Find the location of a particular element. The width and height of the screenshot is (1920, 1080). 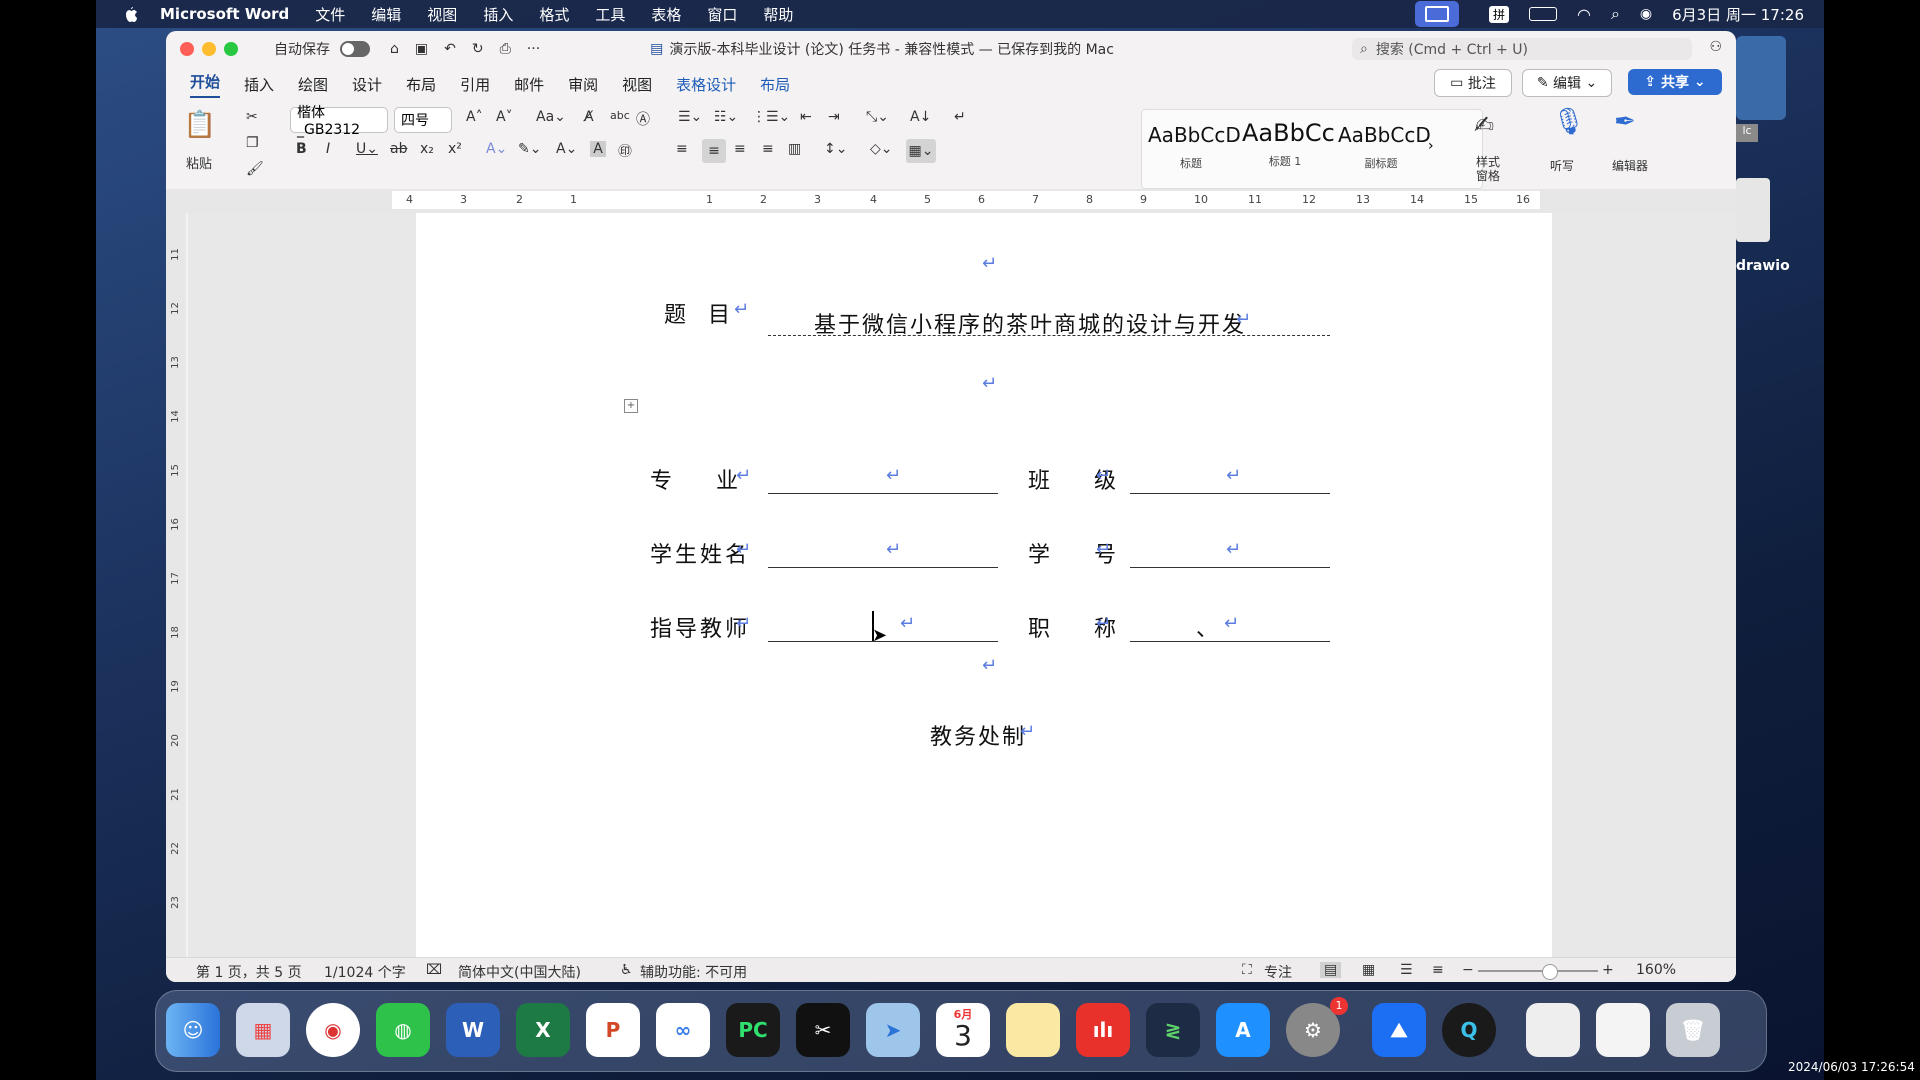

document-stack-icon is located at coordinates (1553, 1030).